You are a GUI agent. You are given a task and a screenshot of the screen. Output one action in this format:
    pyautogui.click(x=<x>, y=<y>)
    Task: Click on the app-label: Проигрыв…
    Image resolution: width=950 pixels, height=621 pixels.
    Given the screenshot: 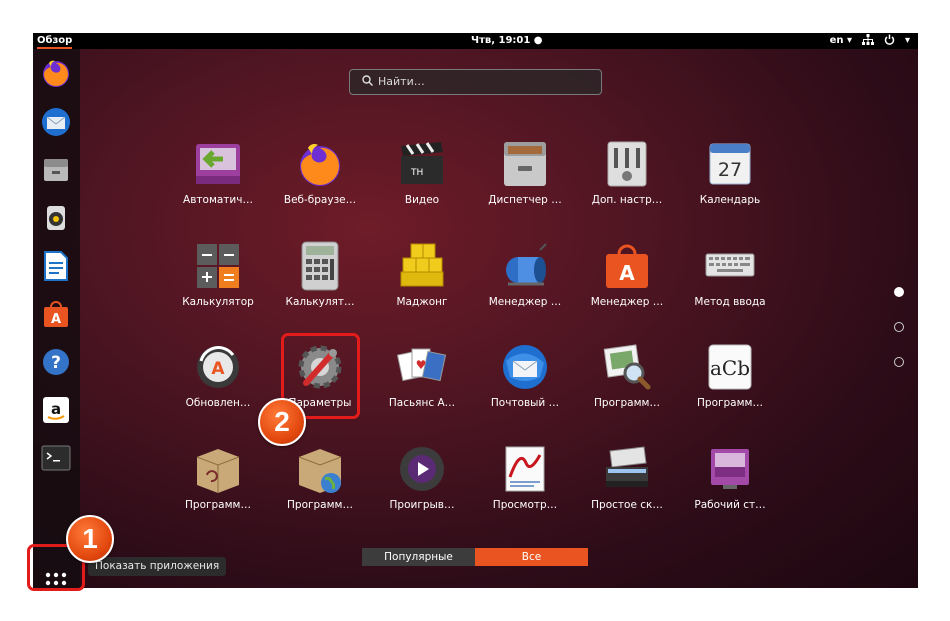 What is the action you would take?
    pyautogui.click(x=422, y=505)
    